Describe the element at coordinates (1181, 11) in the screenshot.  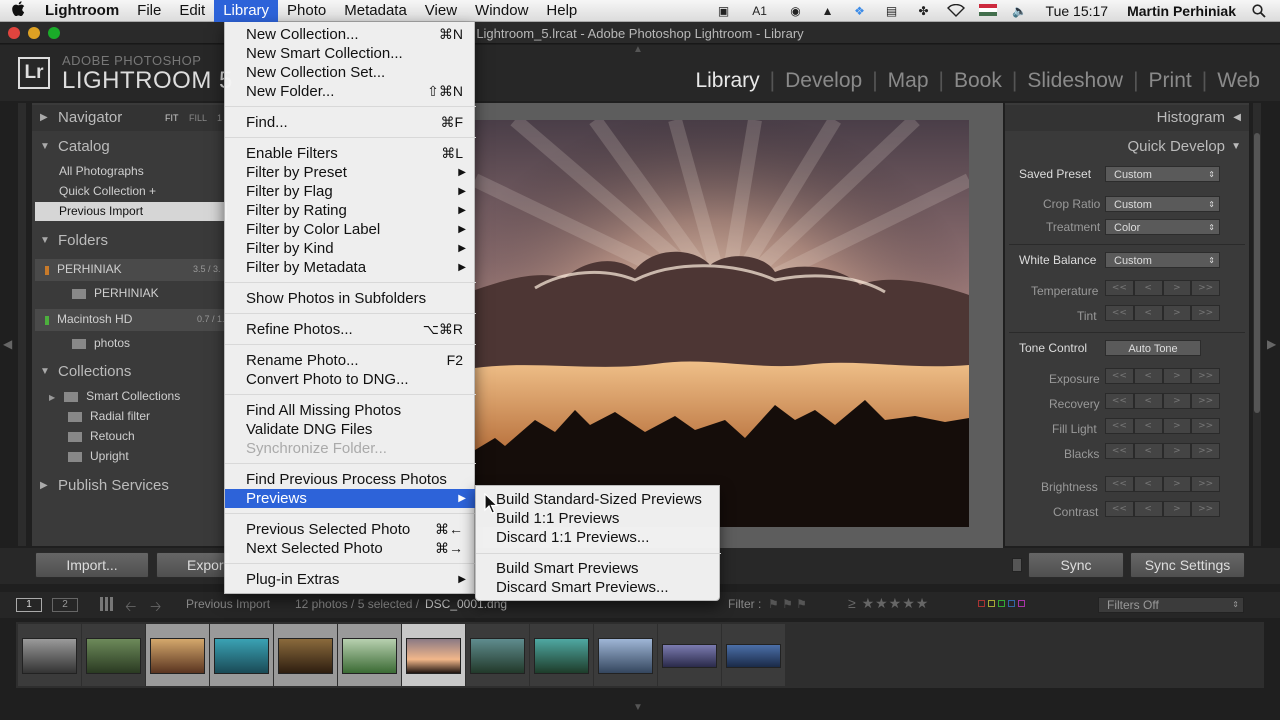
I see `user-name: Martin Perhiniak` at that location.